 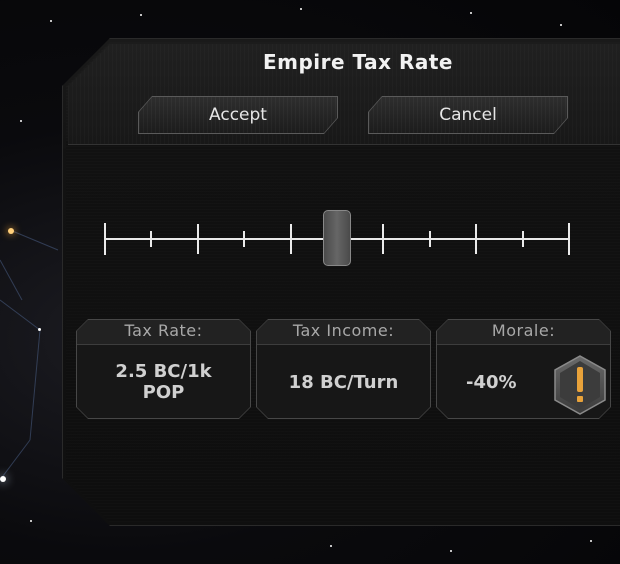 I want to click on tax-rate-value-line2: POP, so click(x=163, y=392).